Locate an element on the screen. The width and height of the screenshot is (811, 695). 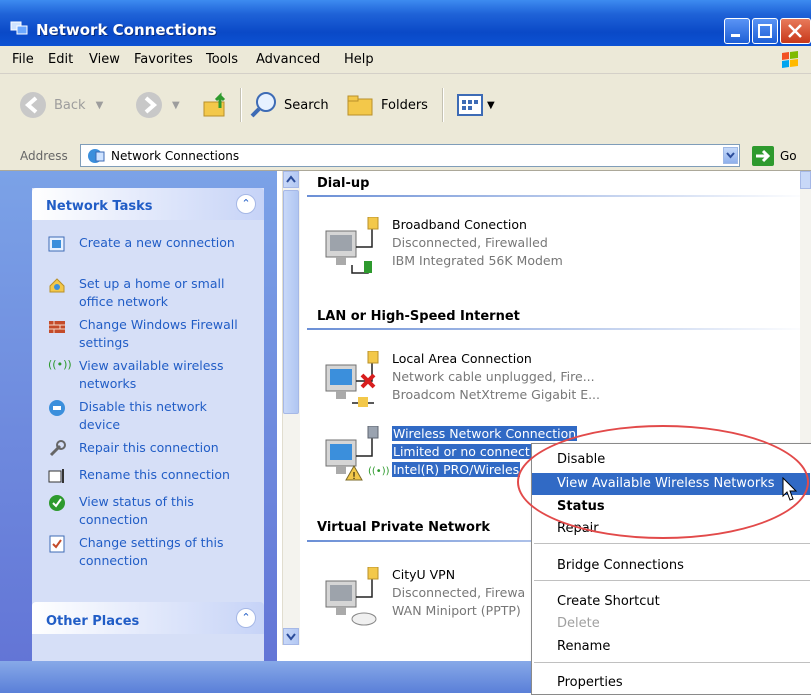
highlight-annotation is located at coordinates (663, 482).